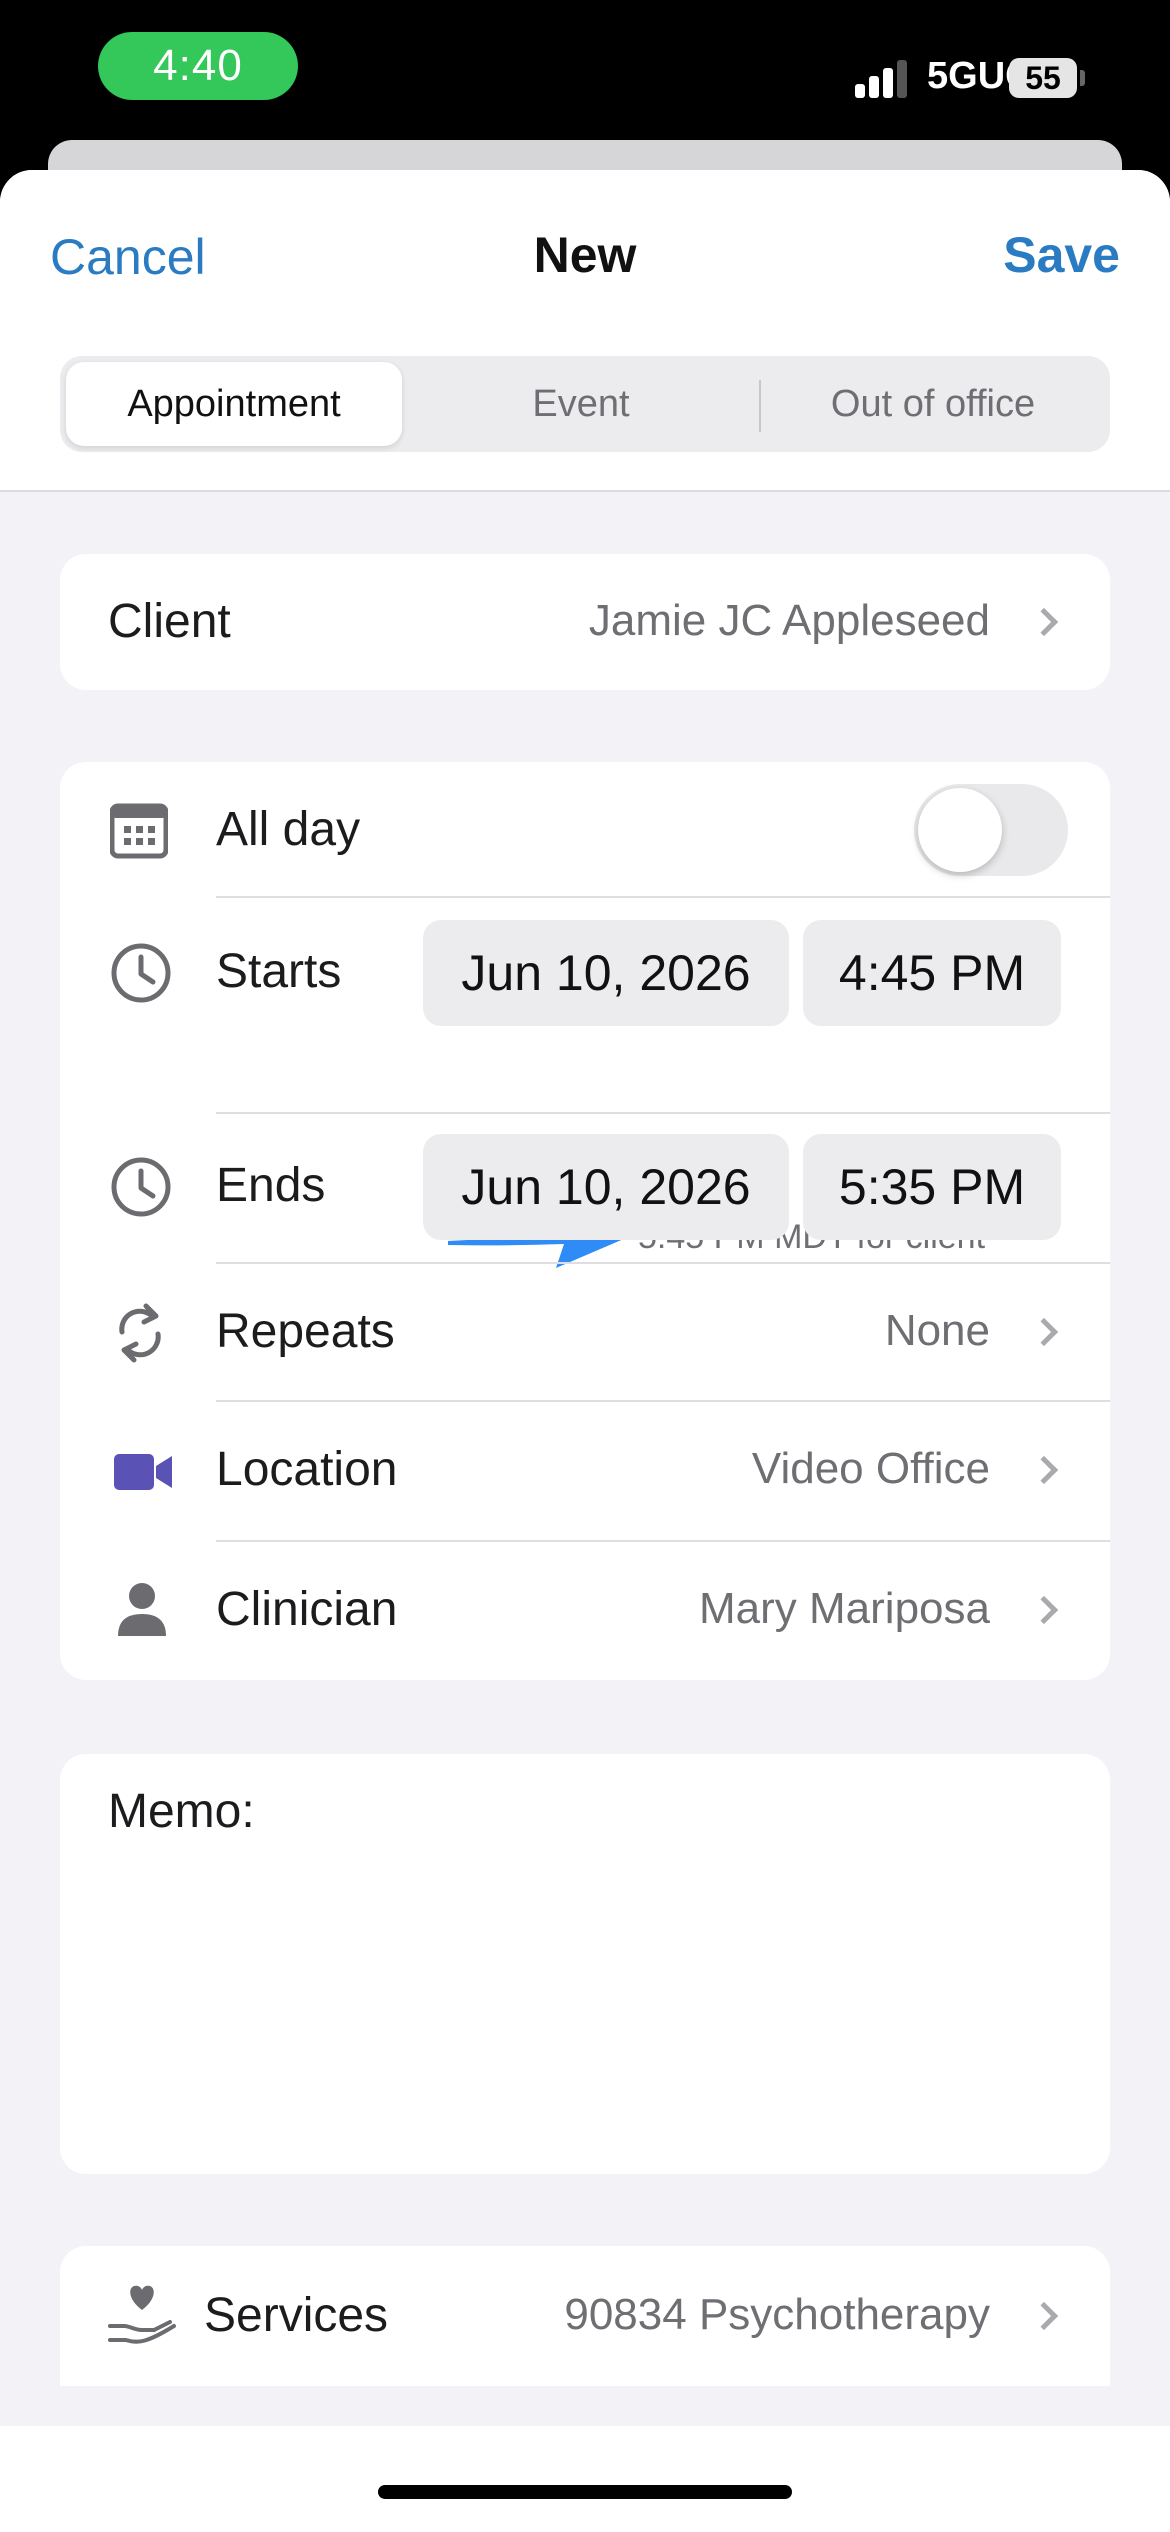 The height and width of the screenshot is (2532, 1170). What do you see at coordinates (885, 78) in the screenshot?
I see `cellular-signal-icon` at bounding box center [885, 78].